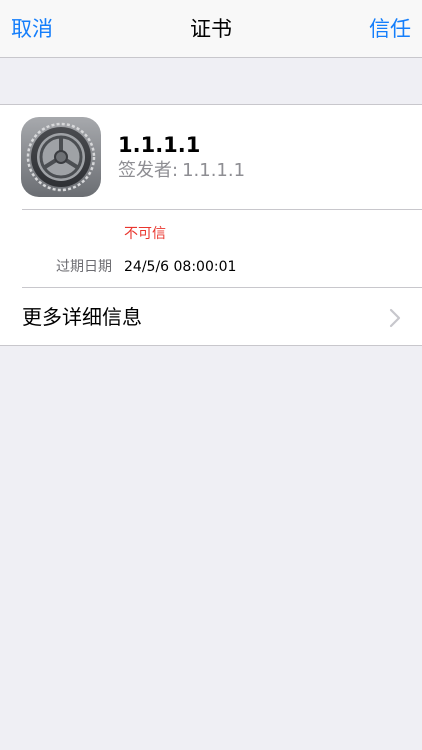 This screenshot has width=422, height=750. What do you see at coordinates (145, 234) in the screenshot?
I see `trust-status-text: 不可信` at bounding box center [145, 234].